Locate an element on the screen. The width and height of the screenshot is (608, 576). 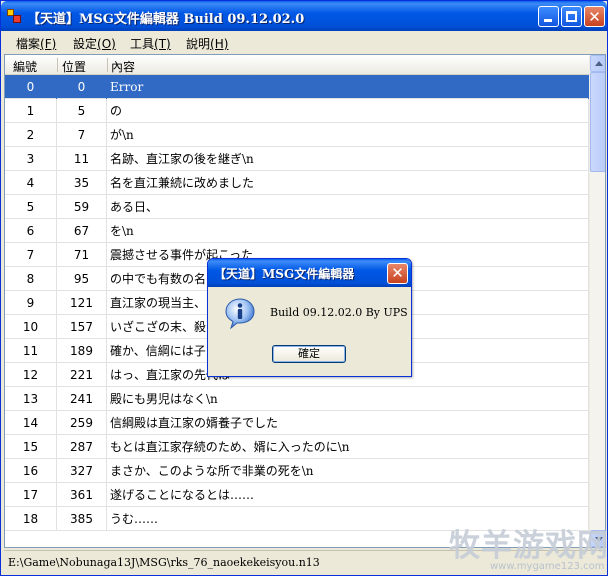
minimize-icon is located at coordinates (548, 20).